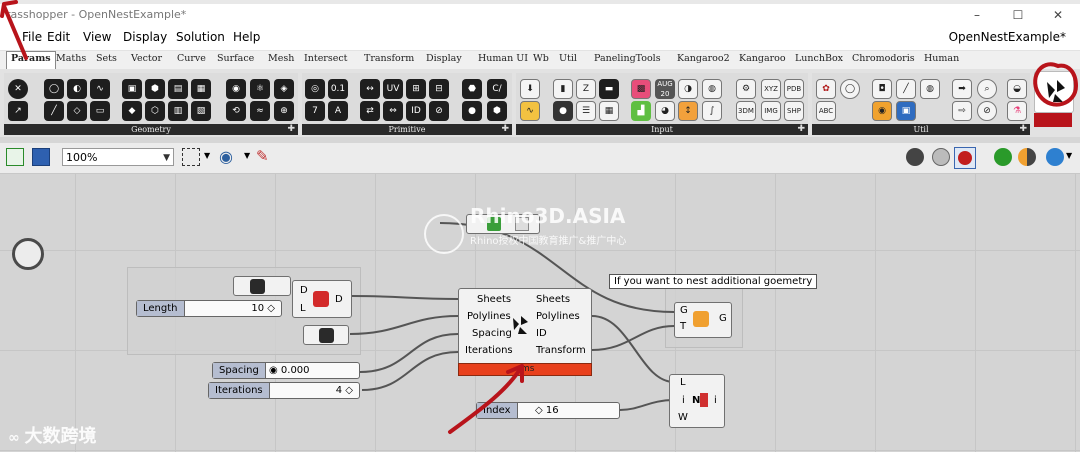 This screenshot has height=452, width=1080. I want to click on annotation-circle-opennest, so click(1056, 84).